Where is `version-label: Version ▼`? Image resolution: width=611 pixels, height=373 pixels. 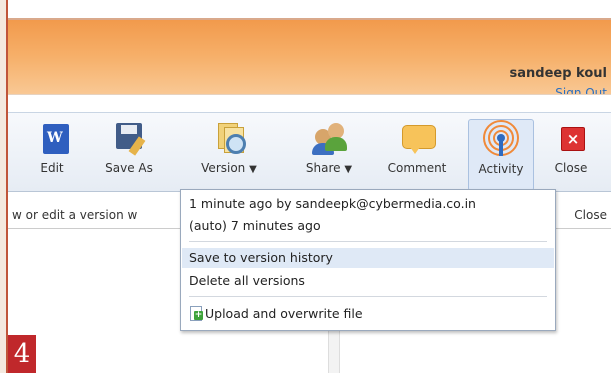
version-label: Version ▼ is located at coordinates (229, 168).